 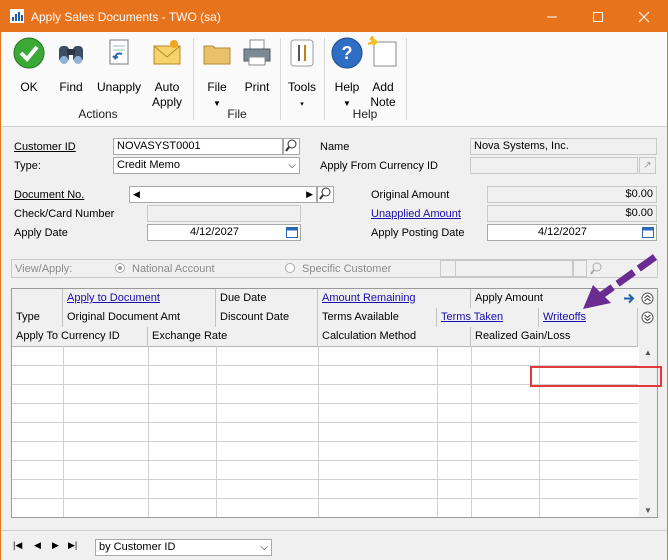 What do you see at coordinates (572, 213) in the screenshot?
I see `unapplied-amount-field: $0.00` at bounding box center [572, 213].